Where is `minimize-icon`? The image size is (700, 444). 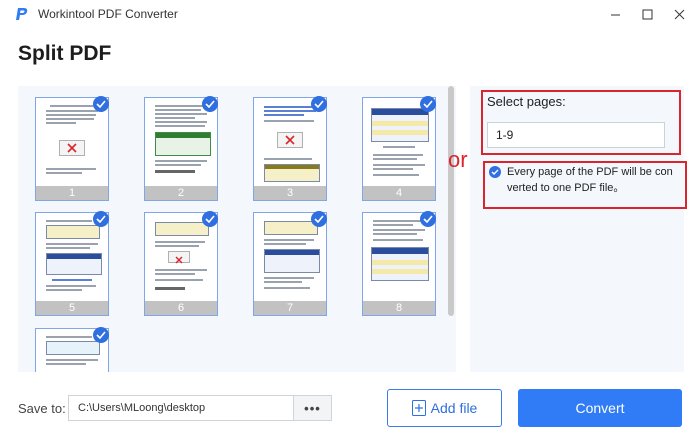 minimize-icon is located at coordinates (615, 14).